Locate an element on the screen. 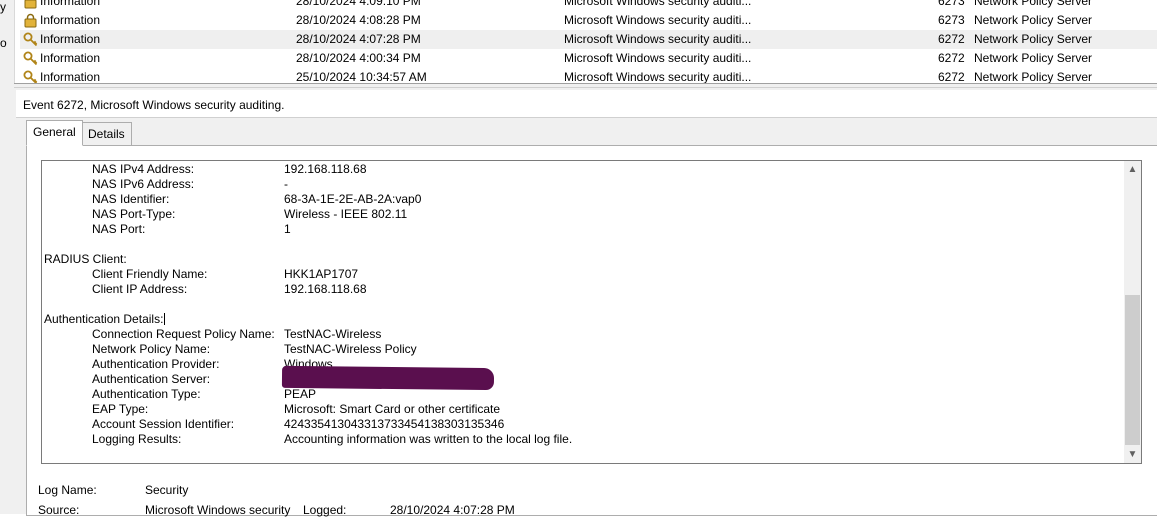 This screenshot has width=1157, height=517. field-label: Logging Results: is located at coordinates (137, 439).